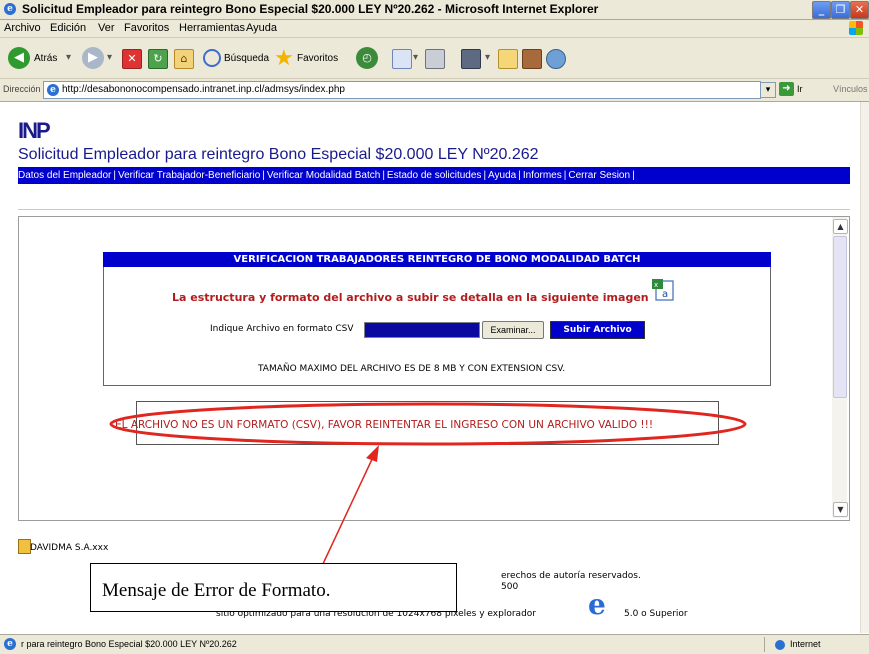 The height and width of the screenshot is (654, 869). Describe the element at coordinates (317, 58) in the screenshot. I see `favorites-button-label: Favoritos` at that location.